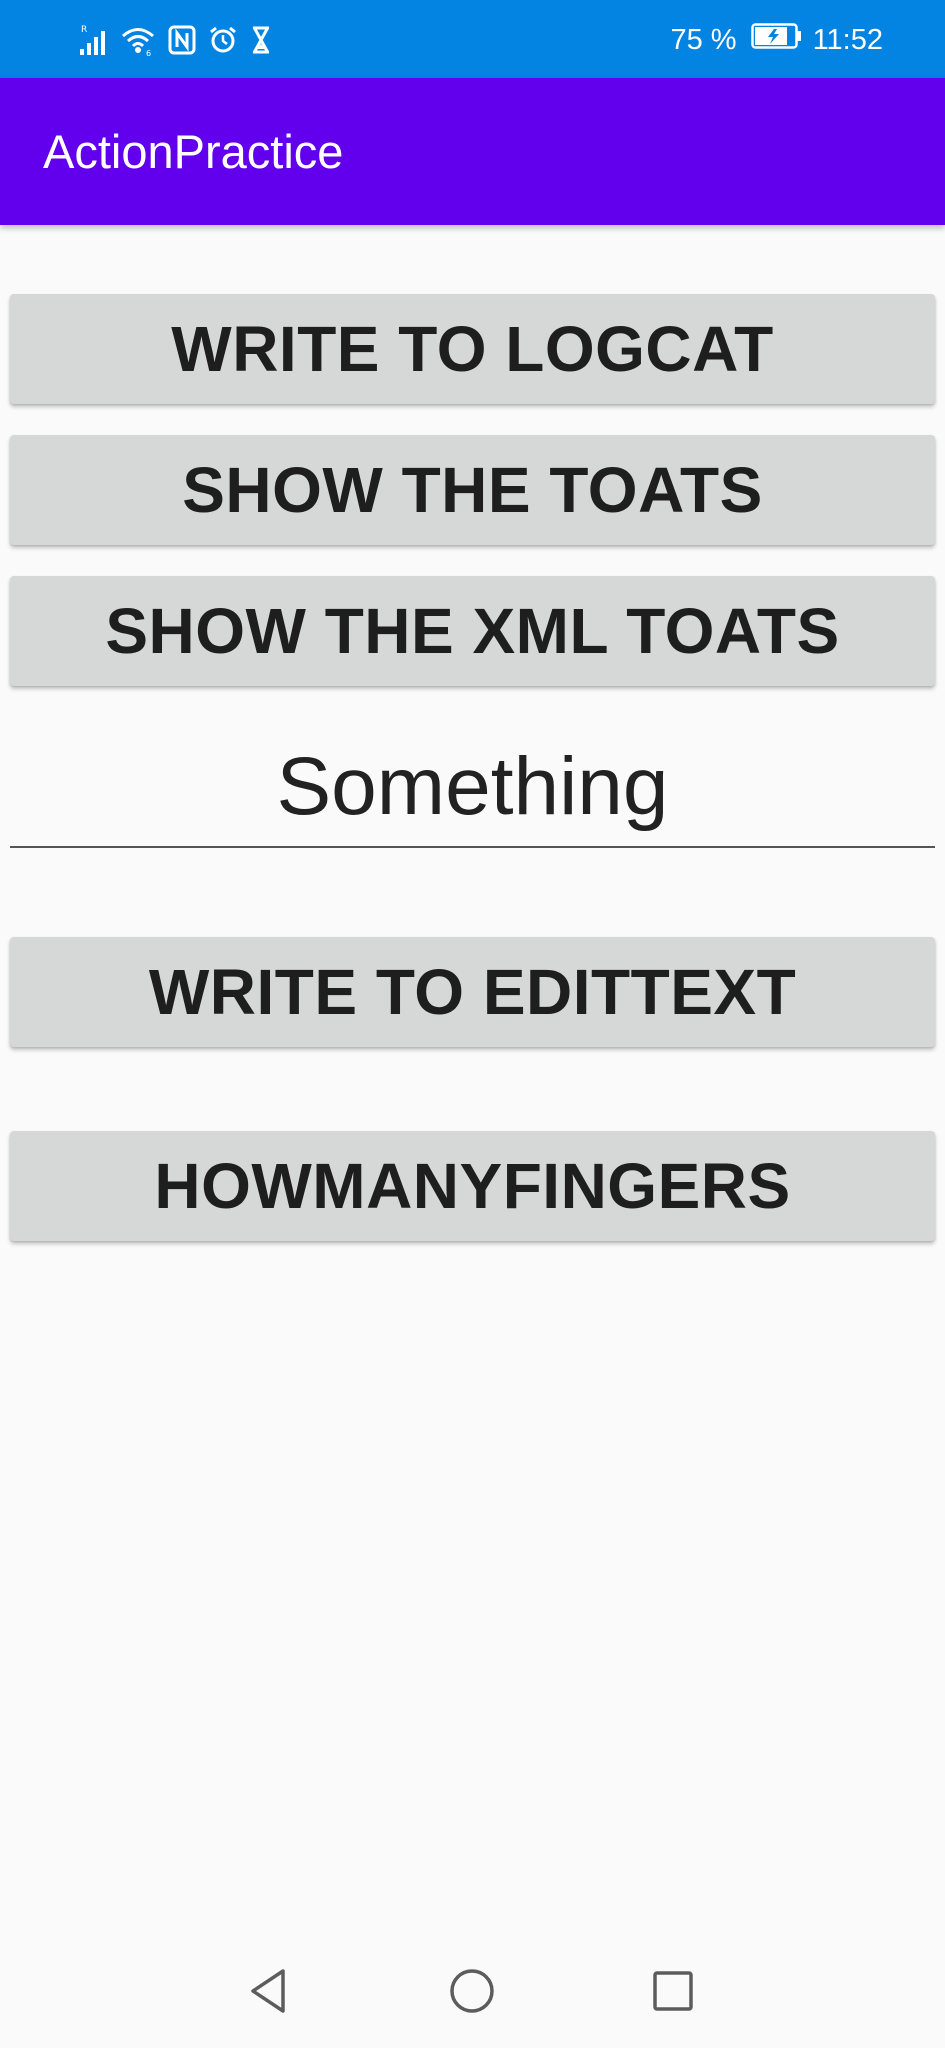  Describe the element at coordinates (193, 151) in the screenshot. I see `app-title: ActionPractice` at that location.